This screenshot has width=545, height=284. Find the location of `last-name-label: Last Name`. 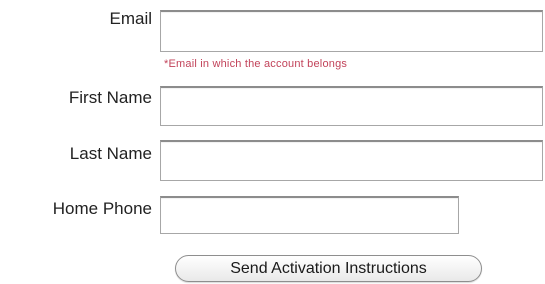

last-name-label: Last Name is located at coordinates (110, 153).